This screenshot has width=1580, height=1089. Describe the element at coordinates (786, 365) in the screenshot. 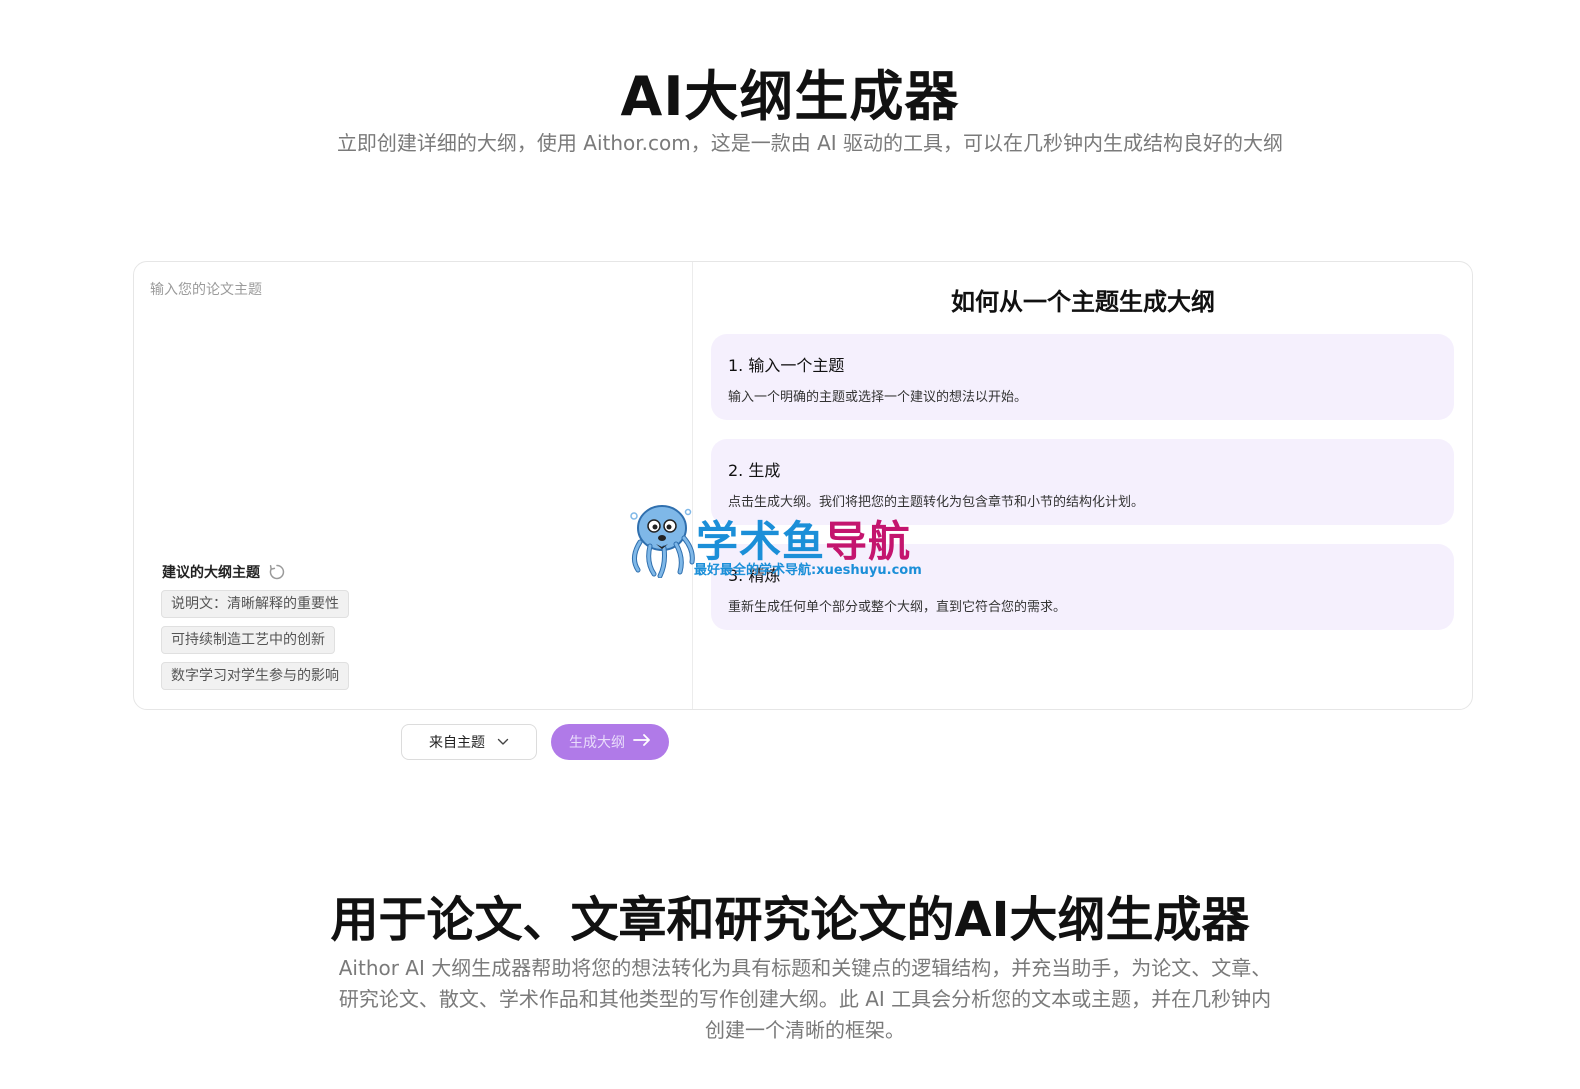

I see `step-title: 1. 输入一个主题` at that location.